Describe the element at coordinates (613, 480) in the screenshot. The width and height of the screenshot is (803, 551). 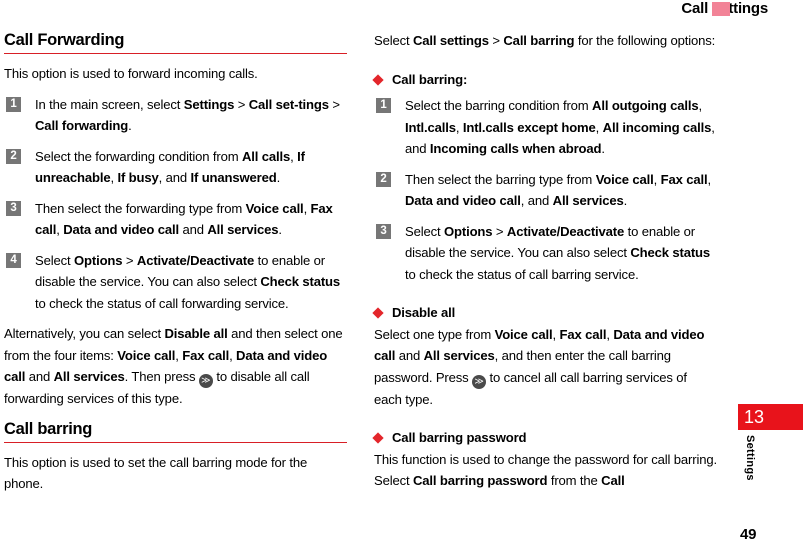
I see `emphasis-text: Call` at that location.